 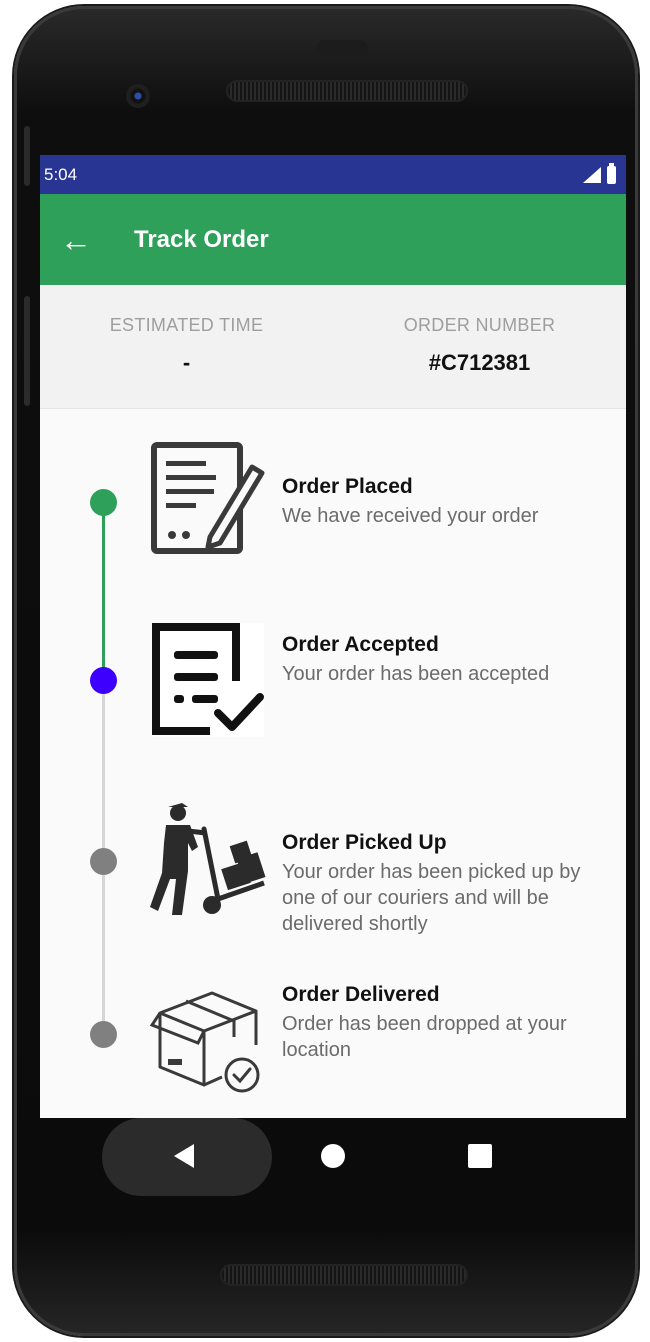 I want to click on status-dot-order-accepted, so click(x=103, y=680).